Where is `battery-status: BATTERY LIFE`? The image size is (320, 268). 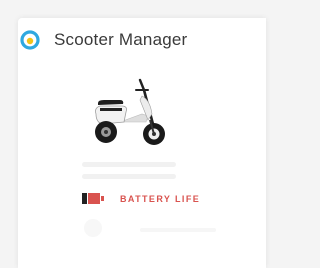
battery-status: BATTERY LIFE is located at coordinates (141, 198).